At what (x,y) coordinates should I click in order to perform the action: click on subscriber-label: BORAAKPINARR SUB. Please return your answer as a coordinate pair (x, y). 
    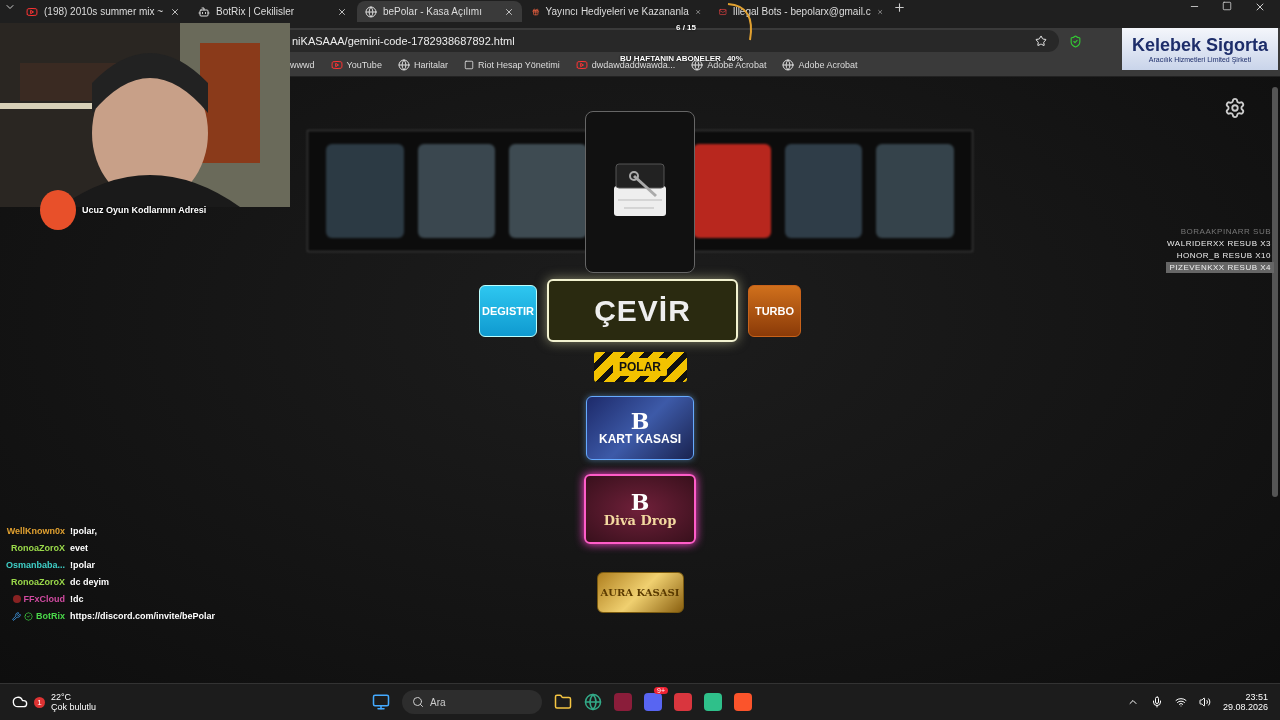
    Looking at the image, I should click on (1225, 231).